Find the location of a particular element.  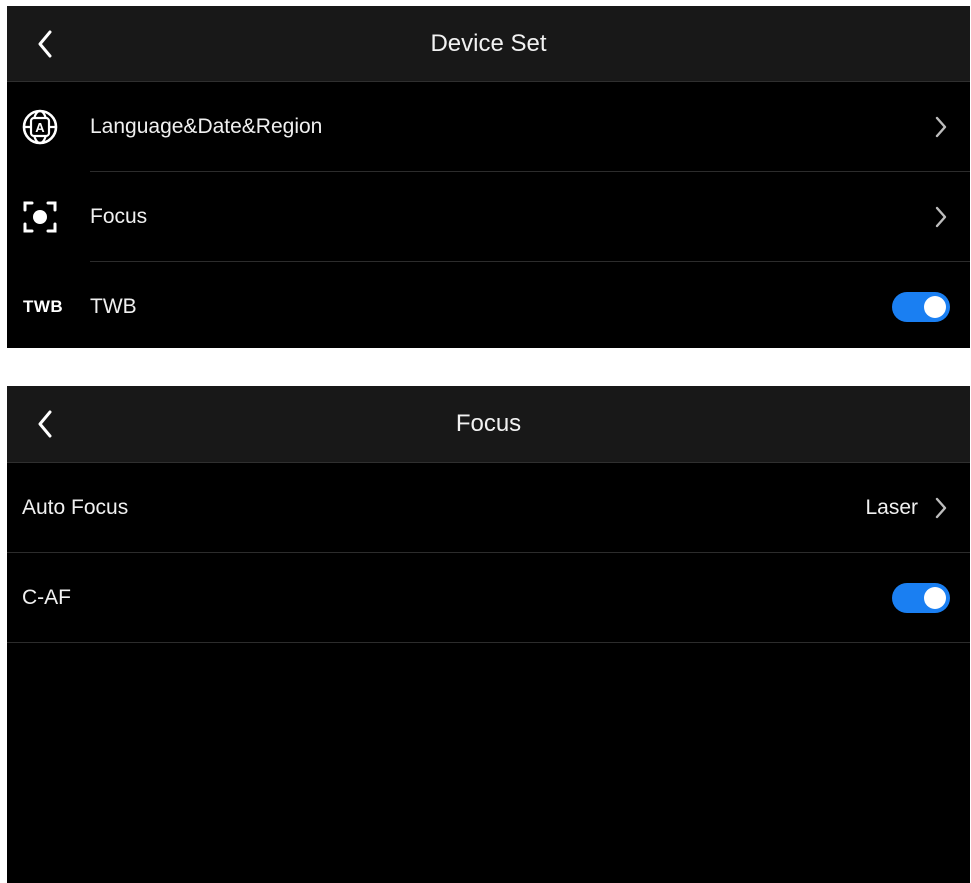

twb-toggle is located at coordinates (921, 307).